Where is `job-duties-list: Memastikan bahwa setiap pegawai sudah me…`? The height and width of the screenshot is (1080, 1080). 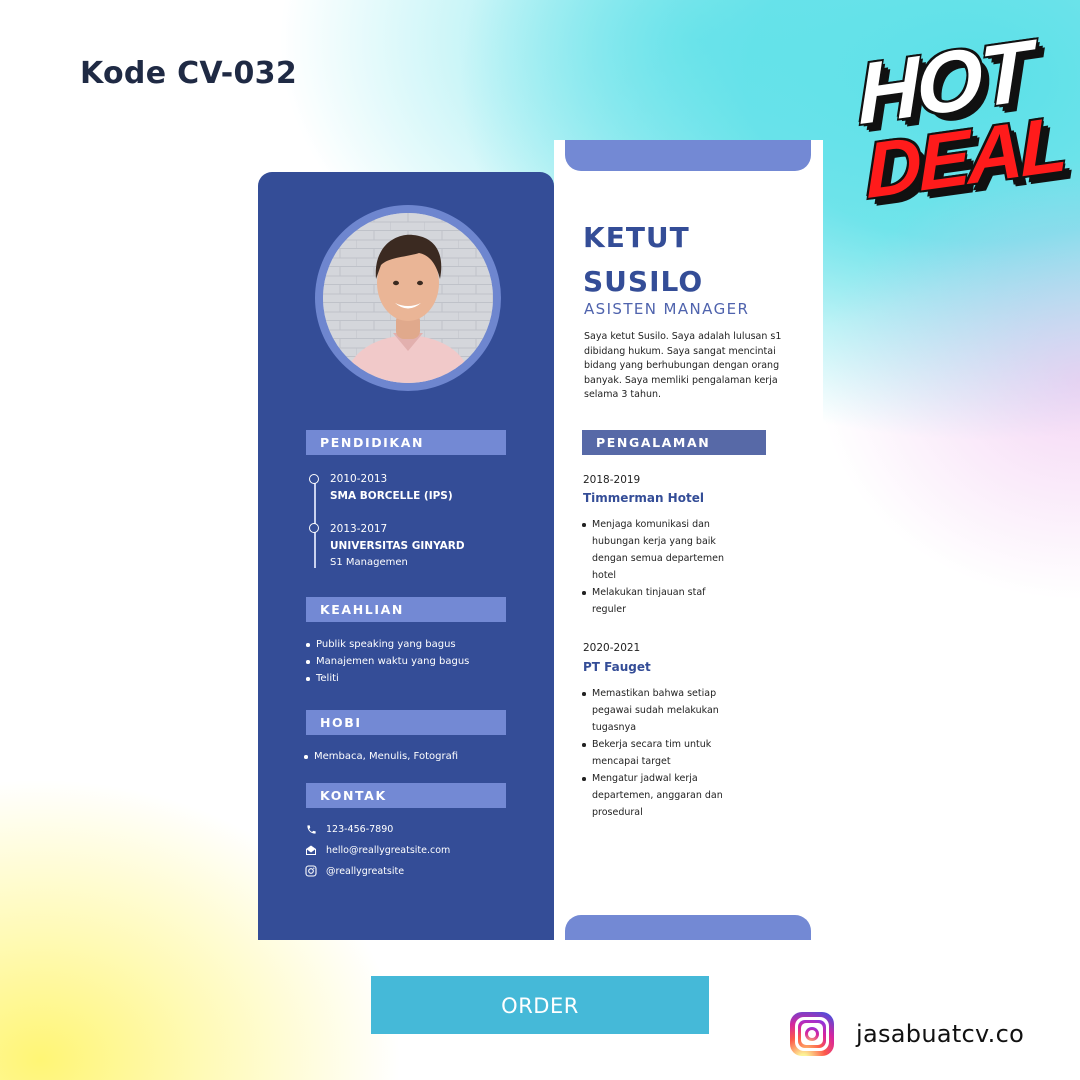
job-duties-list: Memastikan bahwa setiap pegawai sudah me… is located at coordinates (660, 753).